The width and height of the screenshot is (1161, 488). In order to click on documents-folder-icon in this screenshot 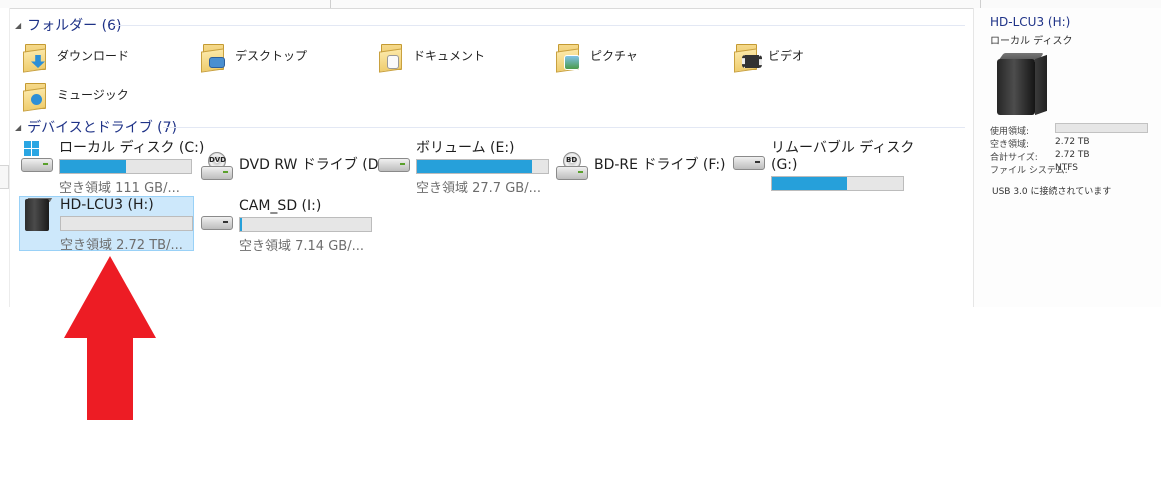, I will do `click(391, 56)`.